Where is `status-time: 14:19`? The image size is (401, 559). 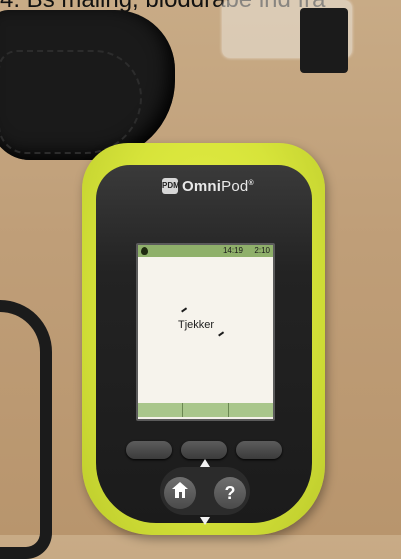 status-time: 14:19 is located at coordinates (232, 250).